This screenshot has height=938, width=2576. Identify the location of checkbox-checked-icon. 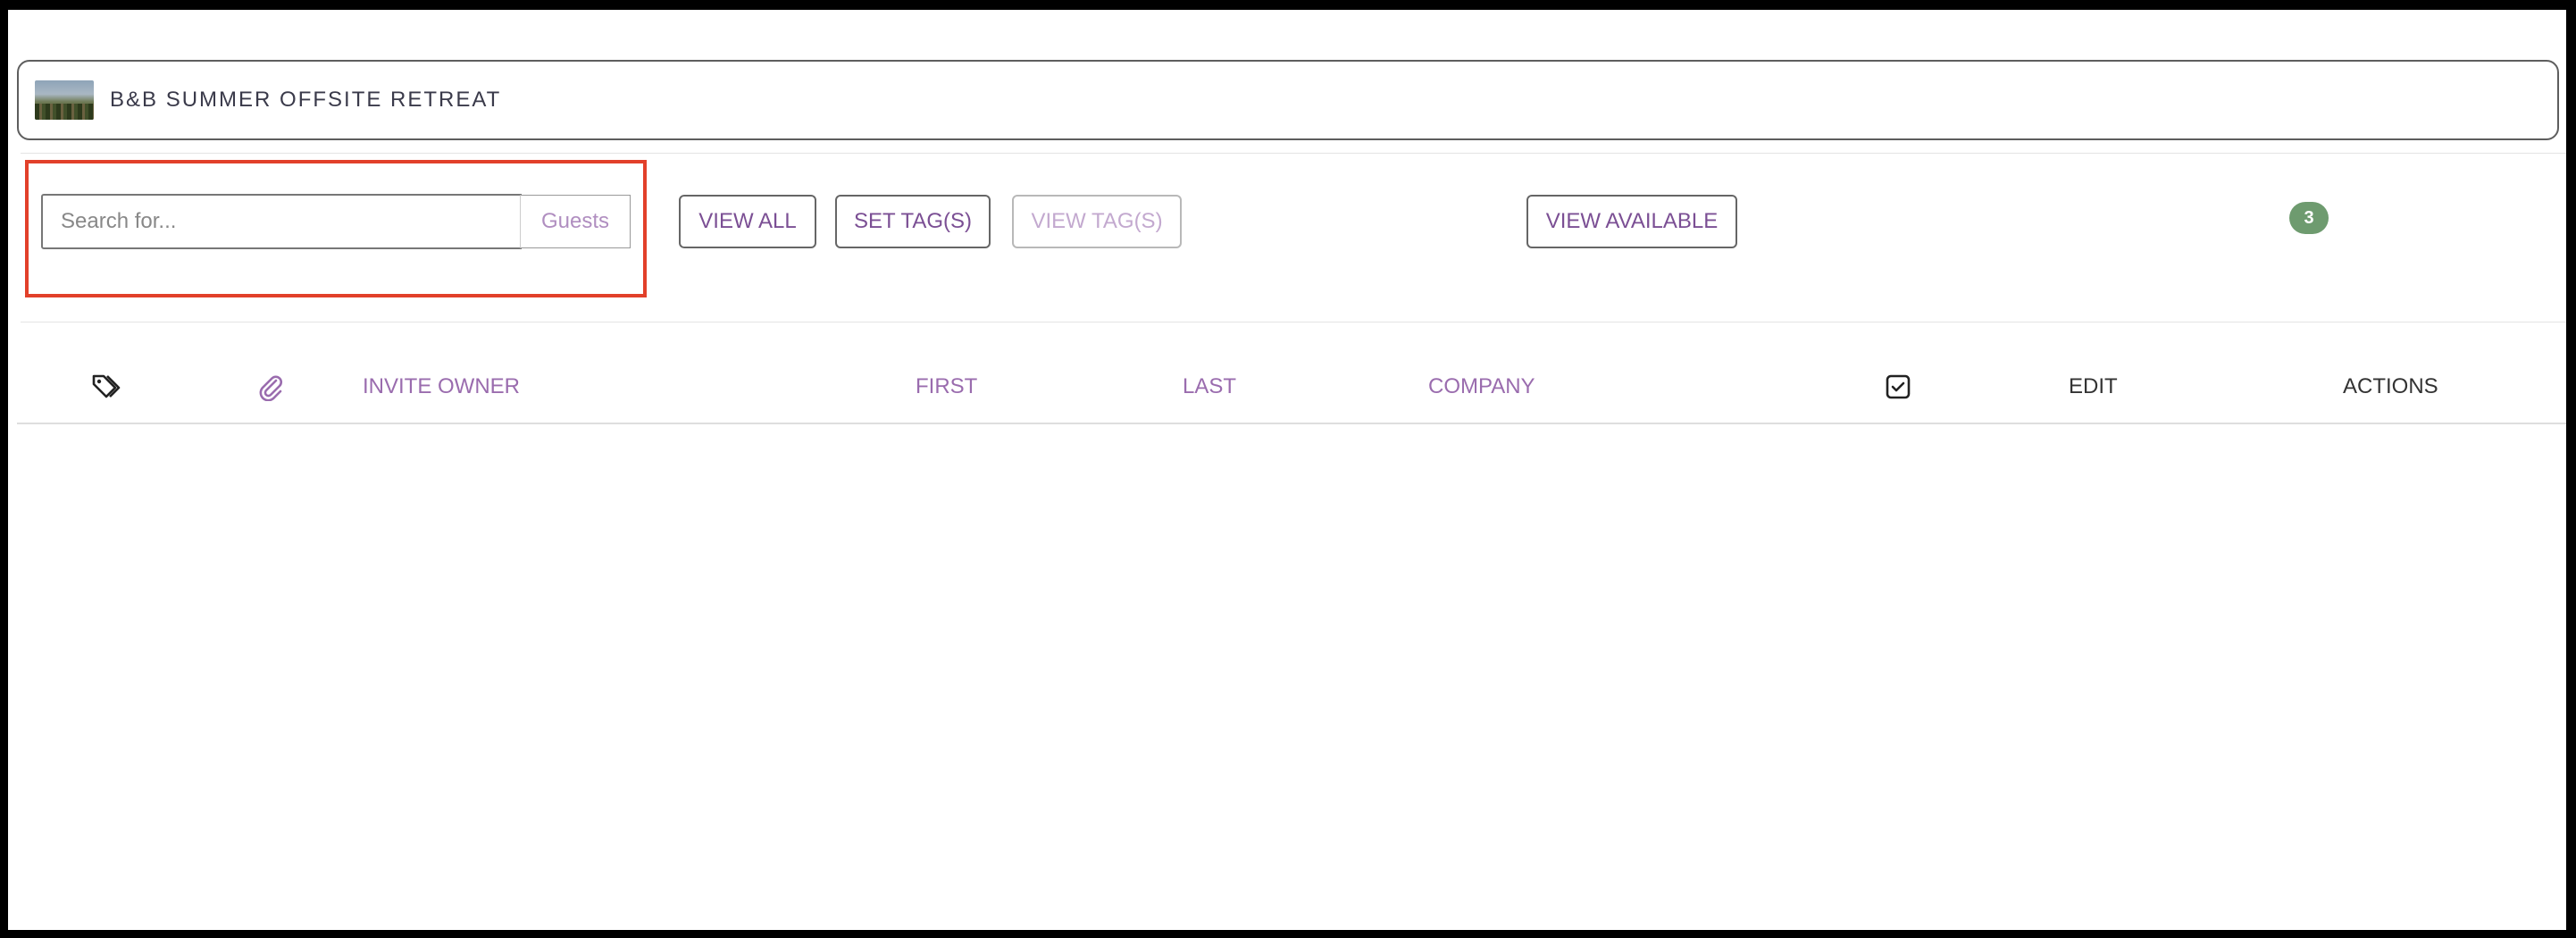
(1899, 386).